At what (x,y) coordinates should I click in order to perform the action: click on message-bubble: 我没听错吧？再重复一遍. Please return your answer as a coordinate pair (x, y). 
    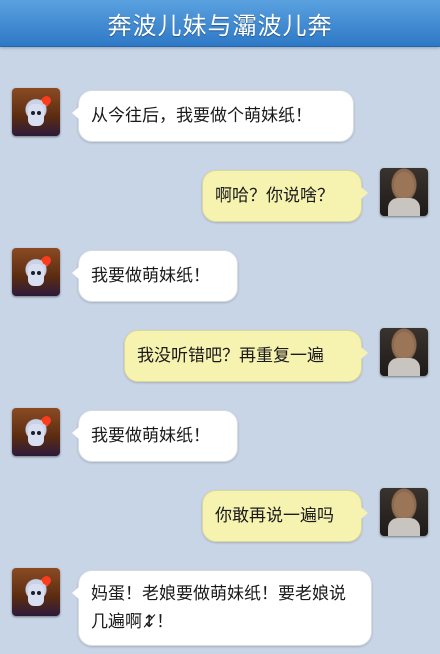
    Looking at the image, I should click on (246, 356).